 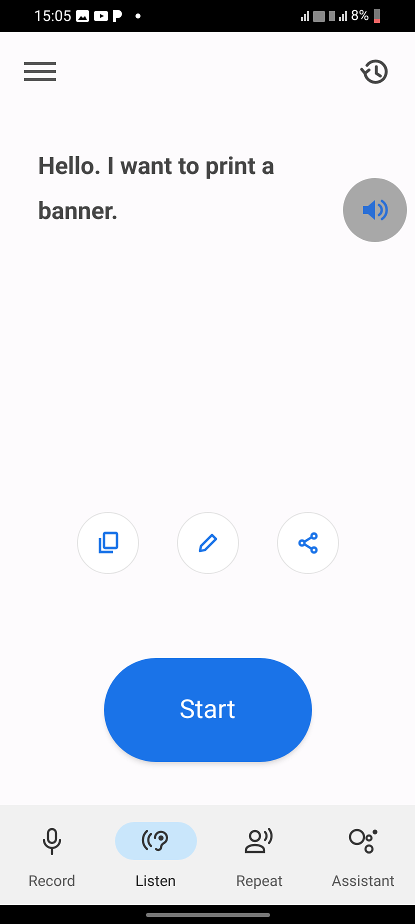 What do you see at coordinates (40, 72) in the screenshot?
I see `menu-icon` at bounding box center [40, 72].